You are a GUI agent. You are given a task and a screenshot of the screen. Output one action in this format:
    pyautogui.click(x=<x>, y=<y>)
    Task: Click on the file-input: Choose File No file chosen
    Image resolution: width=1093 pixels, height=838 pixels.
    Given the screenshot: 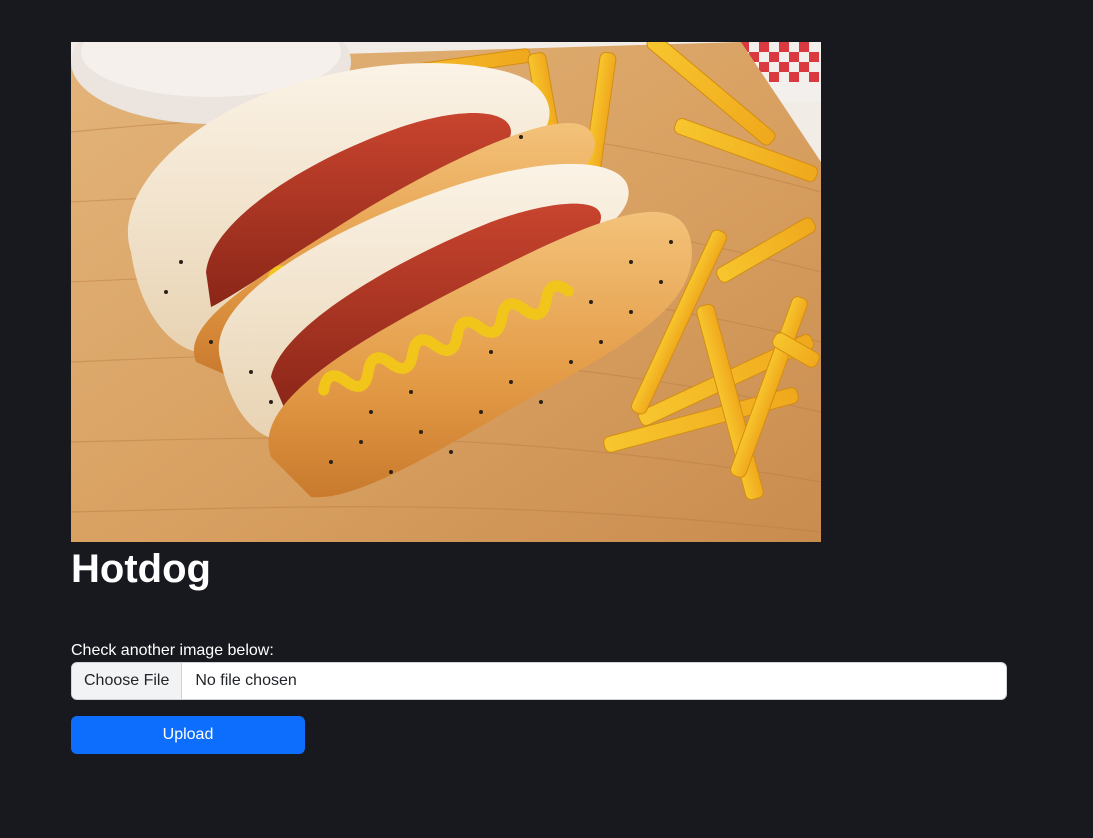 What is the action you would take?
    pyautogui.click(x=539, y=681)
    